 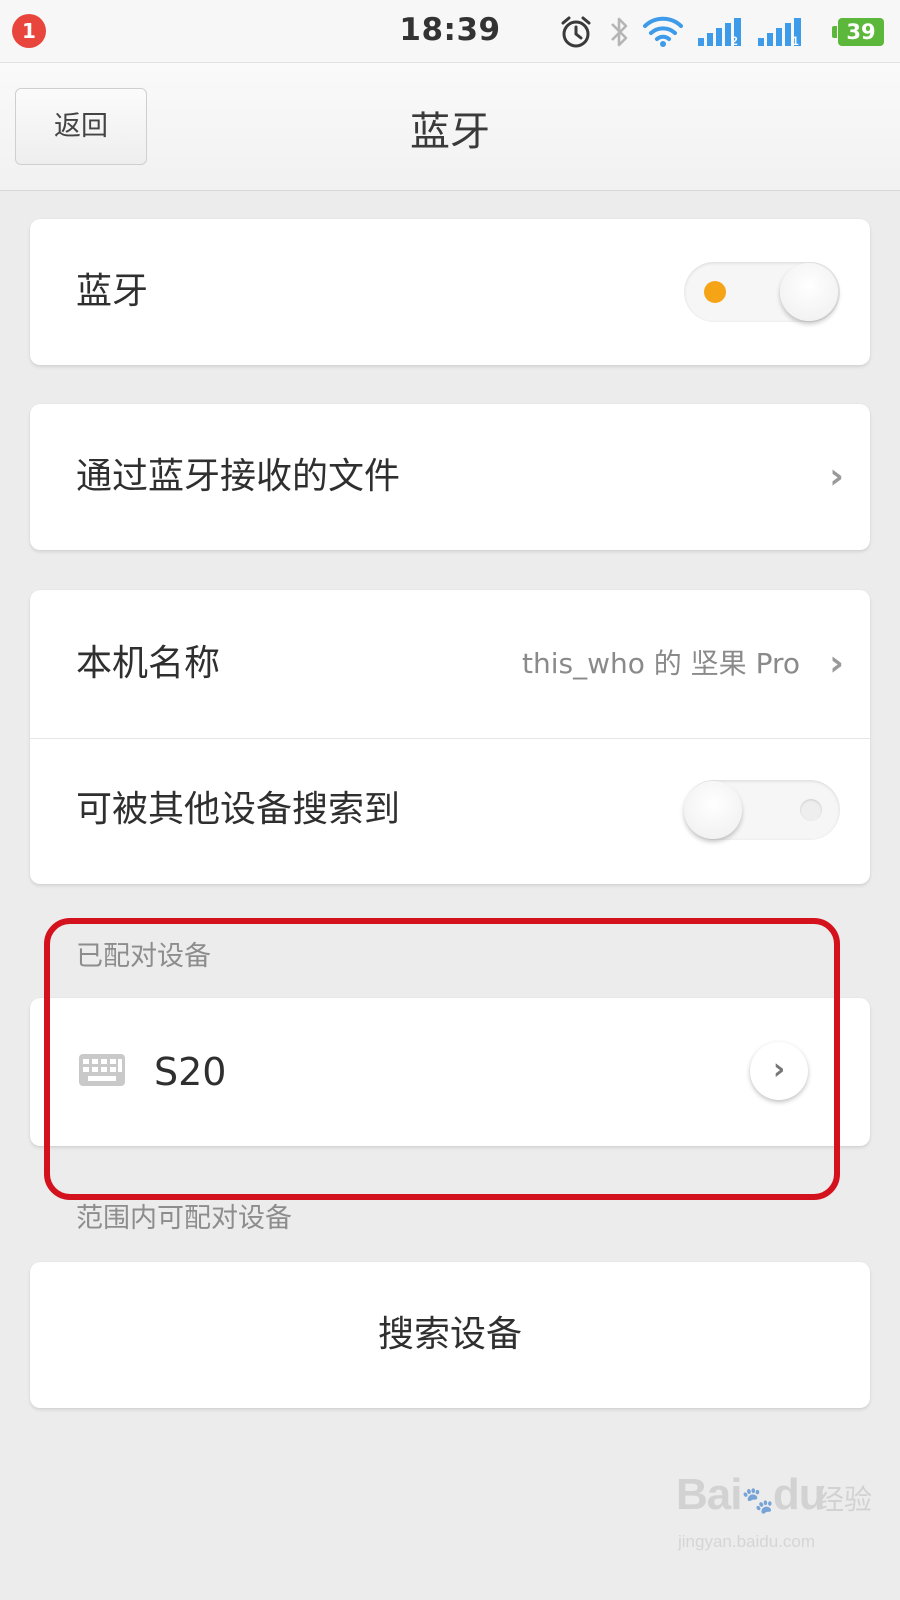 I want to click on received-files-row: 通过蓝牙接收的文件 ›, so click(x=450, y=477).